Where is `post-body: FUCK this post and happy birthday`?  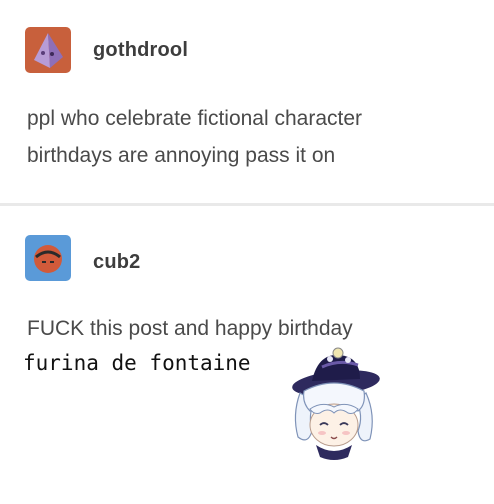
post-body: FUCK this post and happy birthday is located at coordinates (254, 328).